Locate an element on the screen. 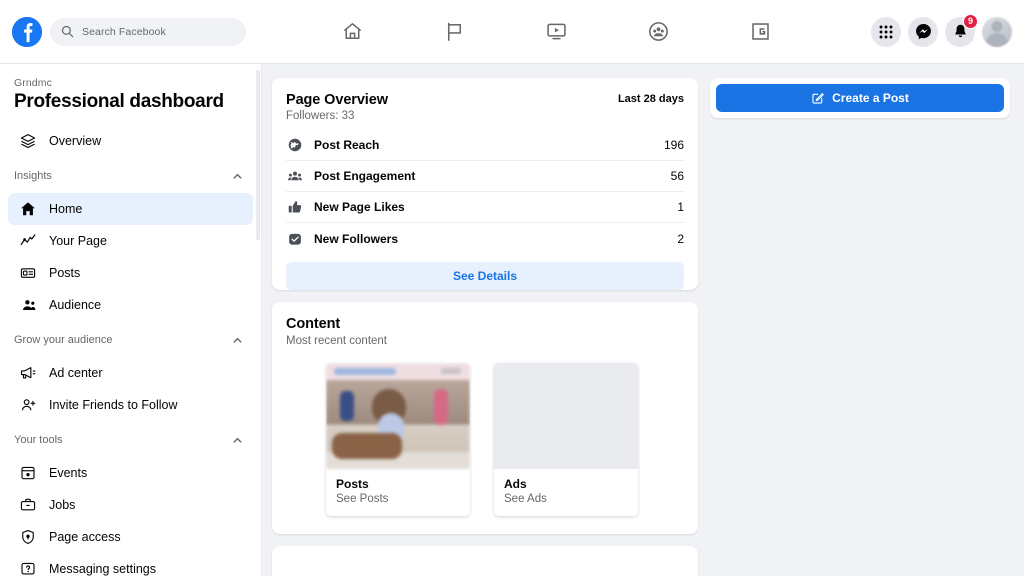  content-tile-footer: Posts See Posts is located at coordinates (398, 492).